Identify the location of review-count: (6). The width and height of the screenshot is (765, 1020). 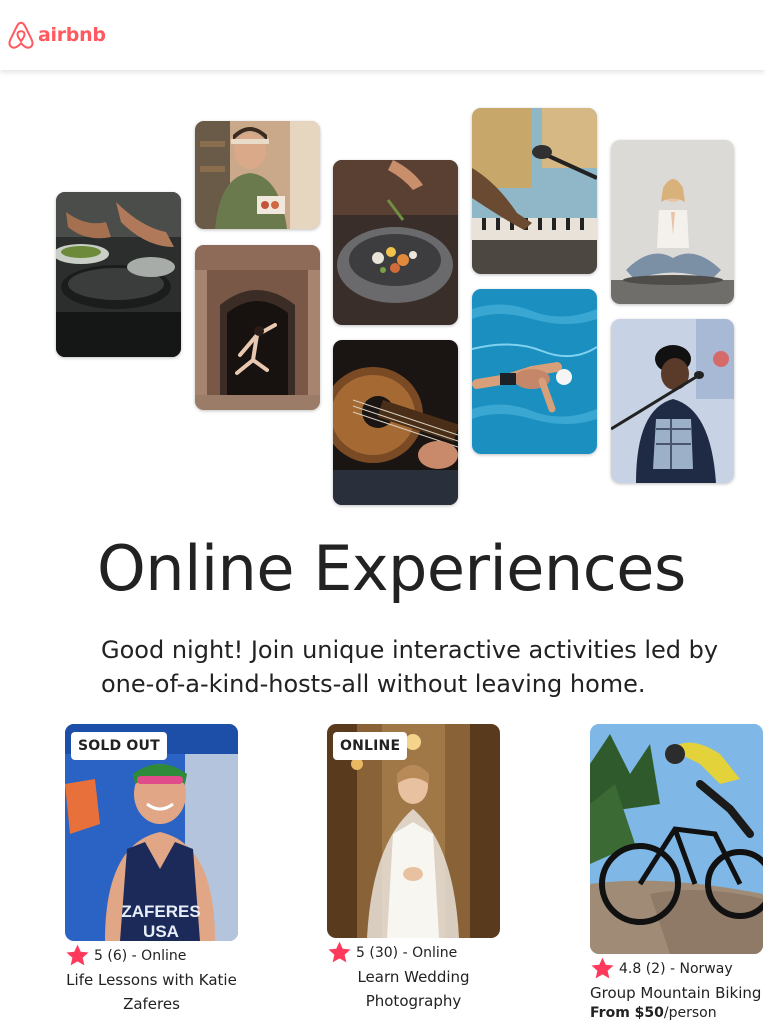
(117, 955).